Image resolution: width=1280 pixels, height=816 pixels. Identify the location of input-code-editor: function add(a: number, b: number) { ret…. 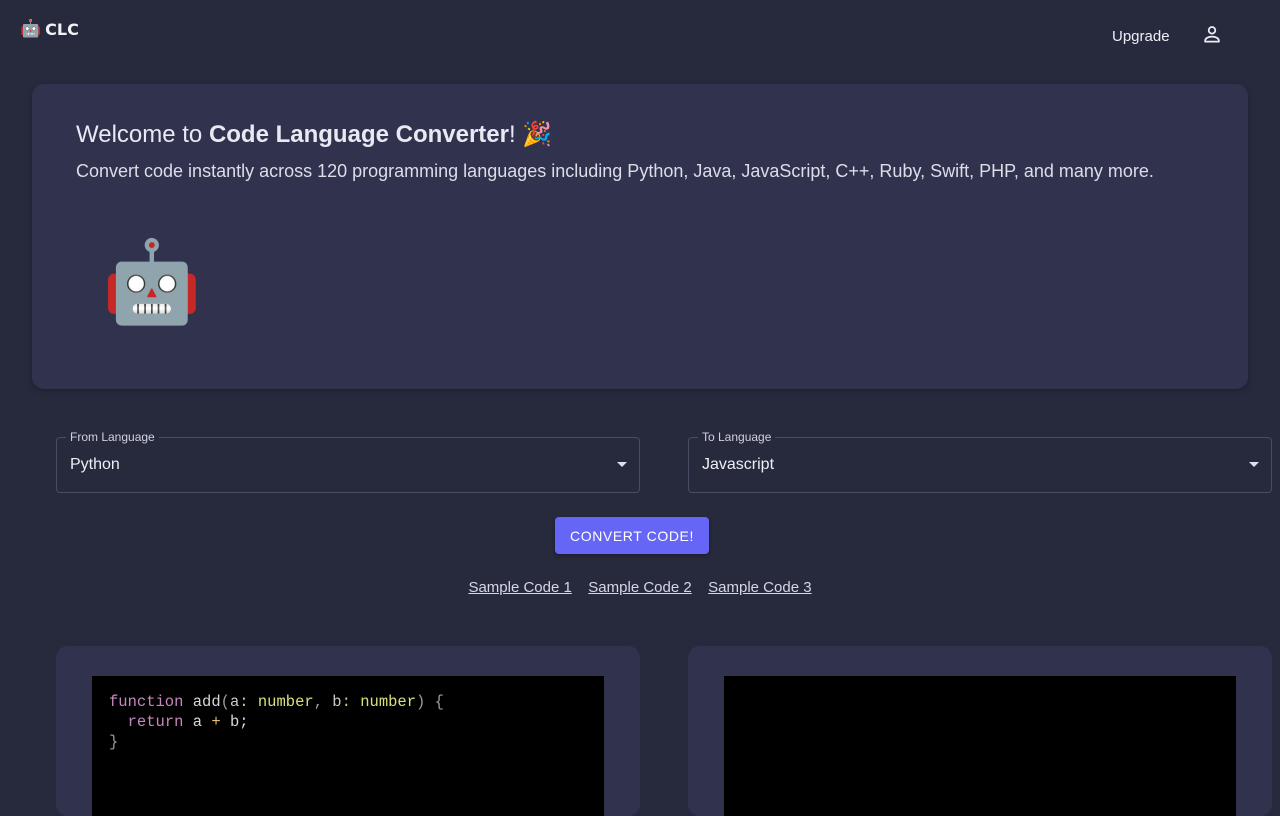
(348, 746).